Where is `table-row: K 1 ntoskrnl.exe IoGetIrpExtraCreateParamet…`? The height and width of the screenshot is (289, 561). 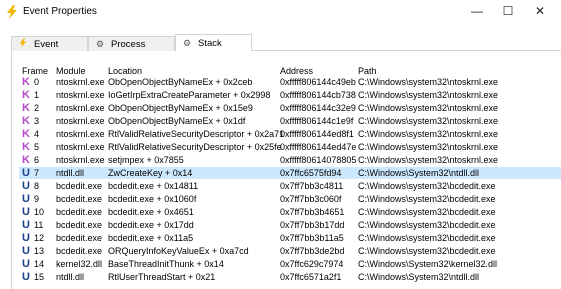
table-row: K 1 ntoskrnl.exe IoGetIrpExtraCreateParamet… is located at coordinates (290, 95).